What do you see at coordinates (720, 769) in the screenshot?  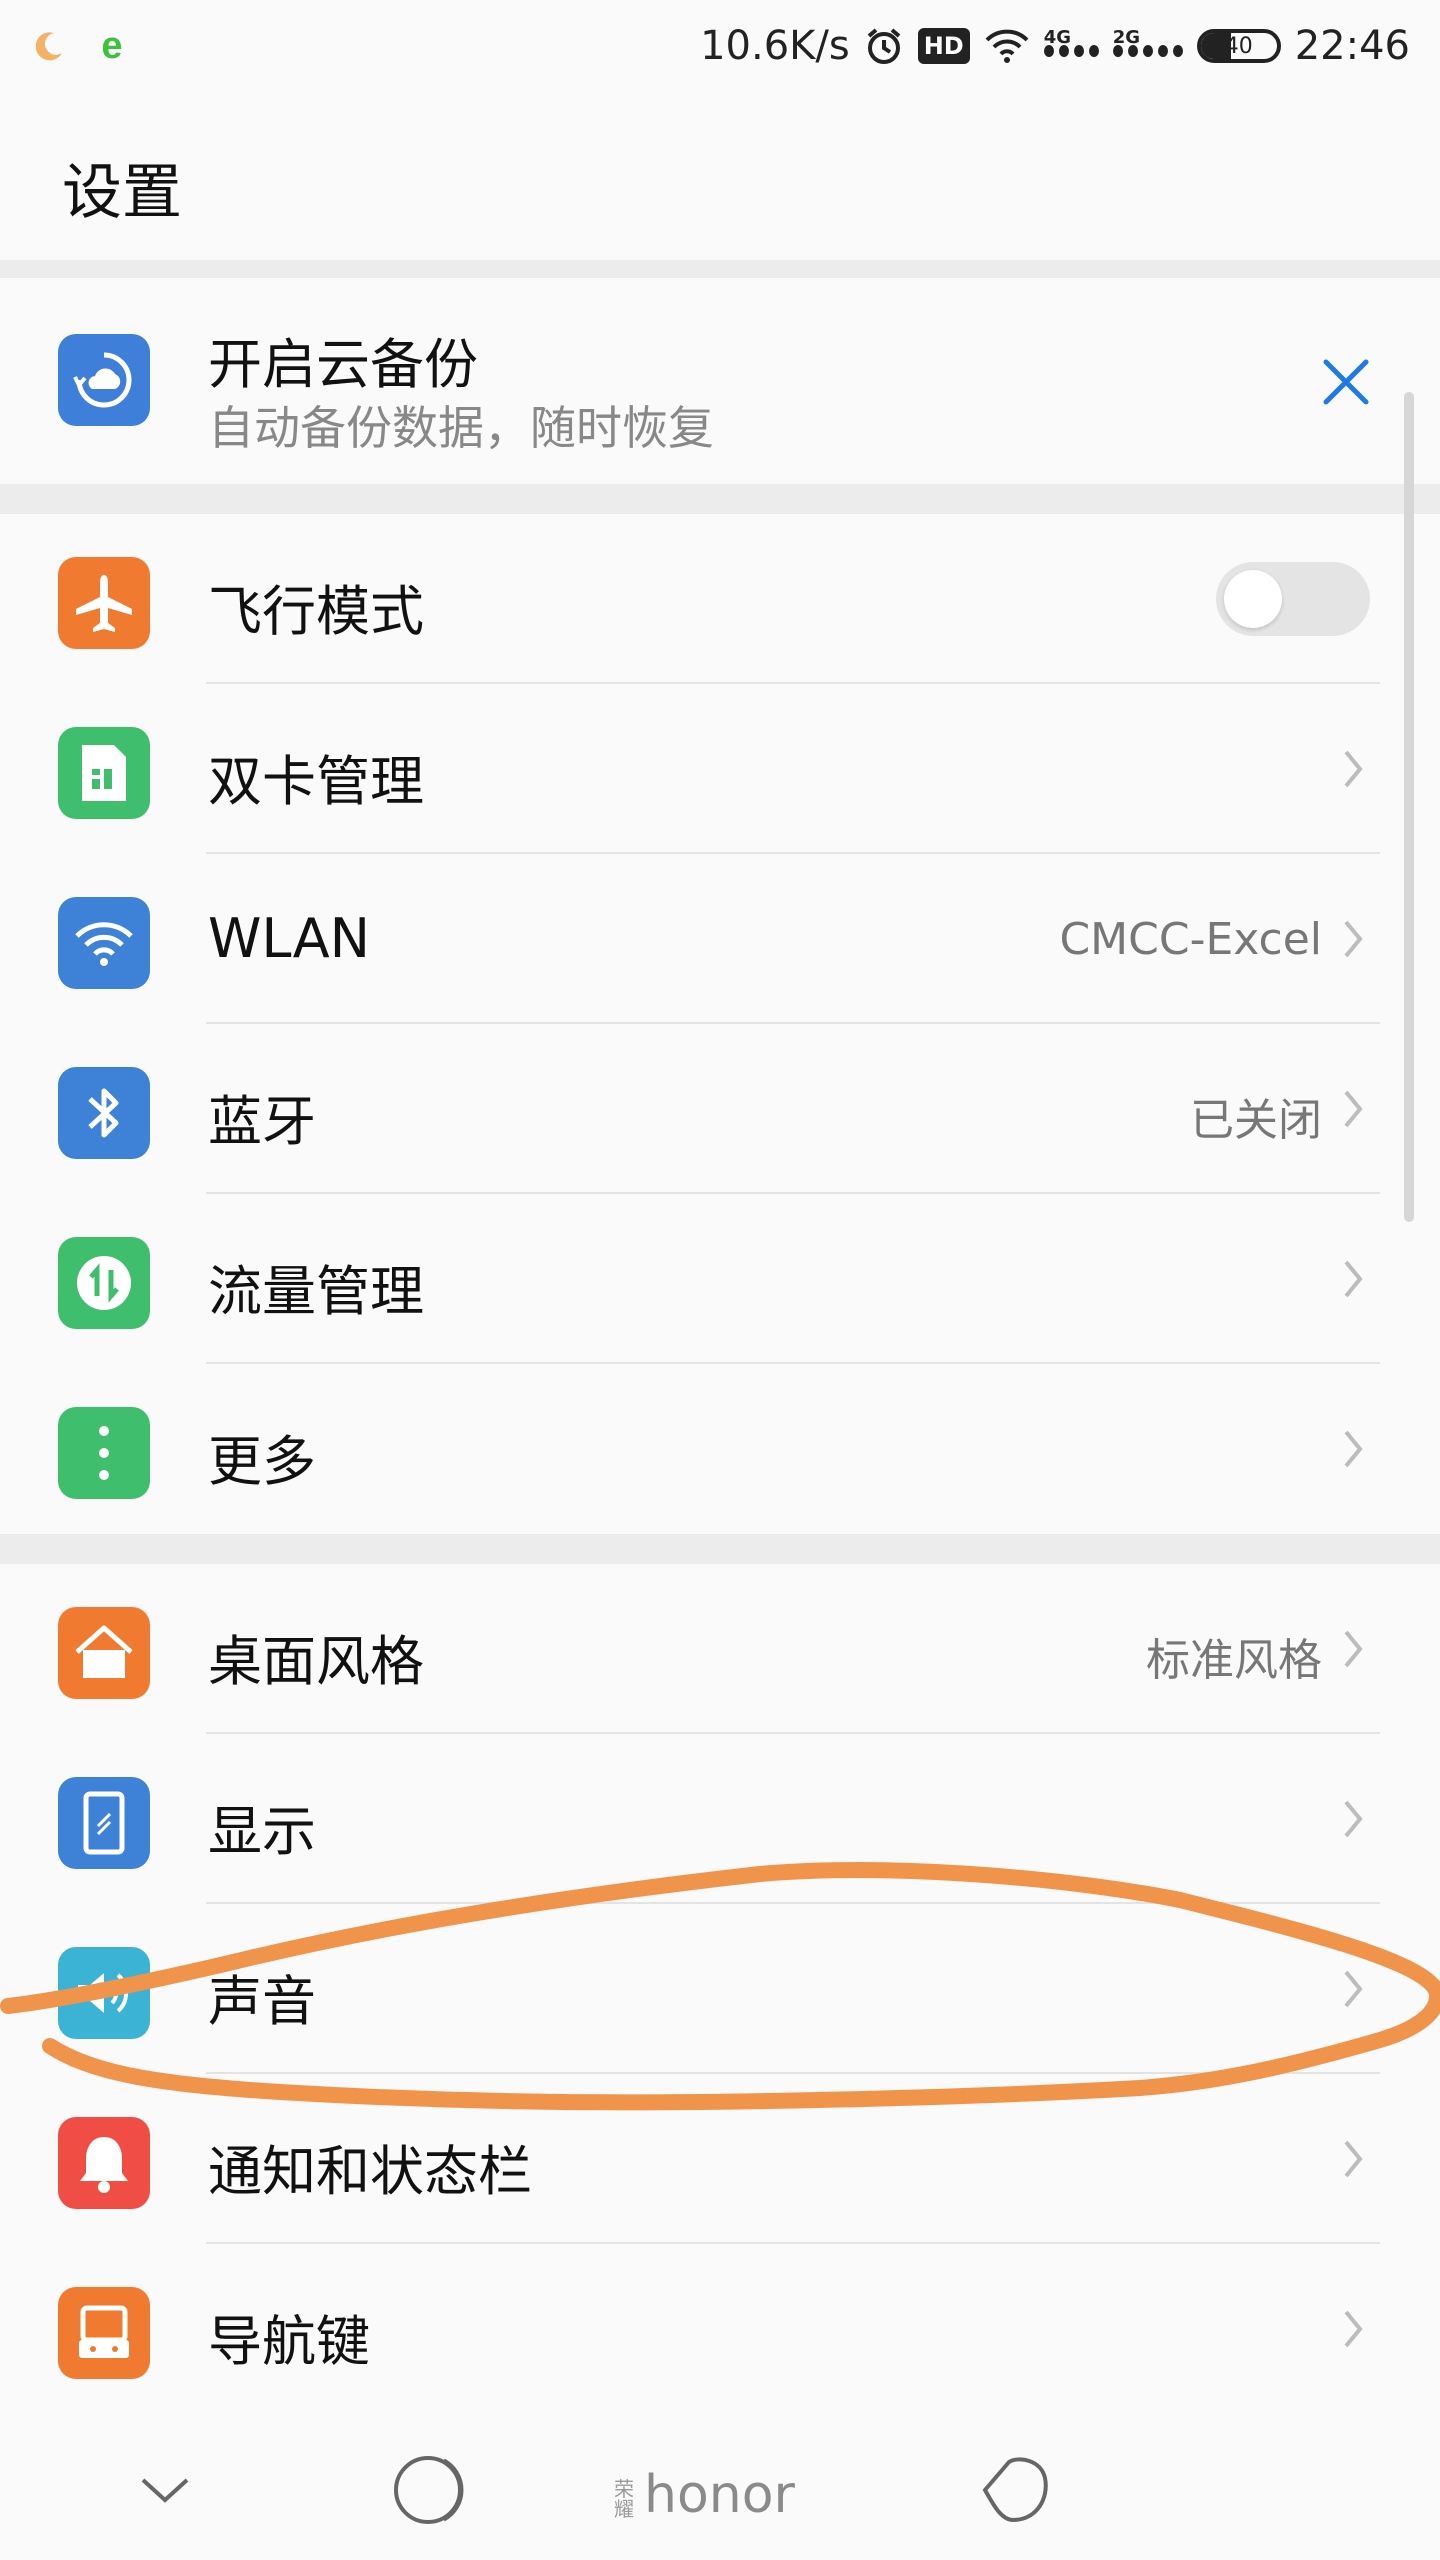 I see `dual-sim-row: 双卡管理` at bounding box center [720, 769].